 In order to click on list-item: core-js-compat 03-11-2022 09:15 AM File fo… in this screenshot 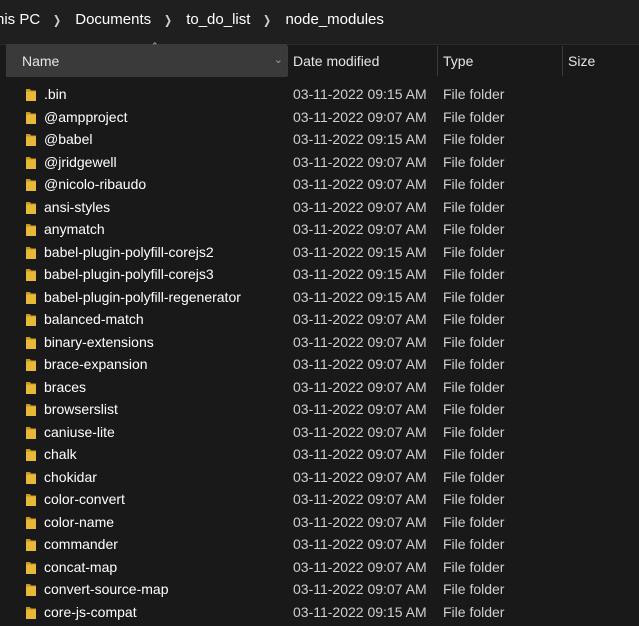, I will do `click(319, 612)`.